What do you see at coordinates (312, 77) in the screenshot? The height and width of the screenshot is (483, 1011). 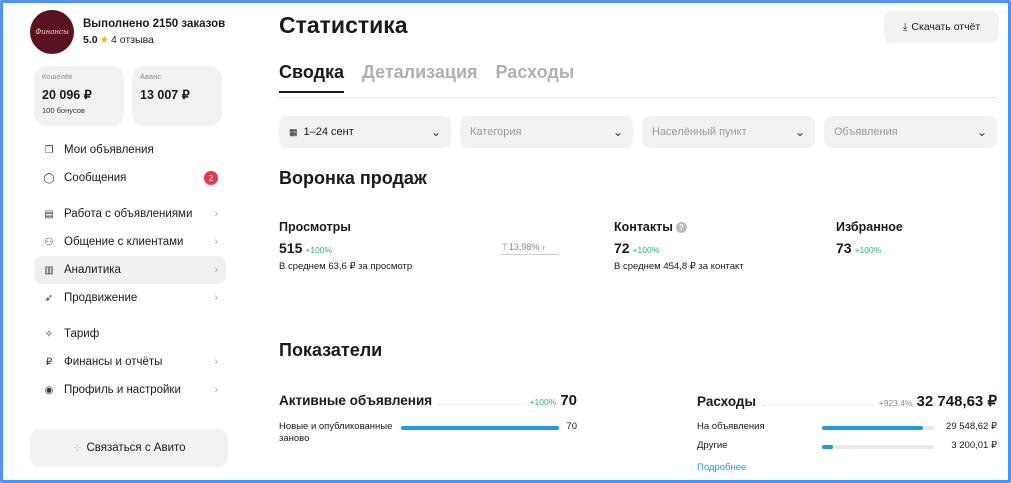 I see `tab-summary: Сводка` at bounding box center [312, 77].